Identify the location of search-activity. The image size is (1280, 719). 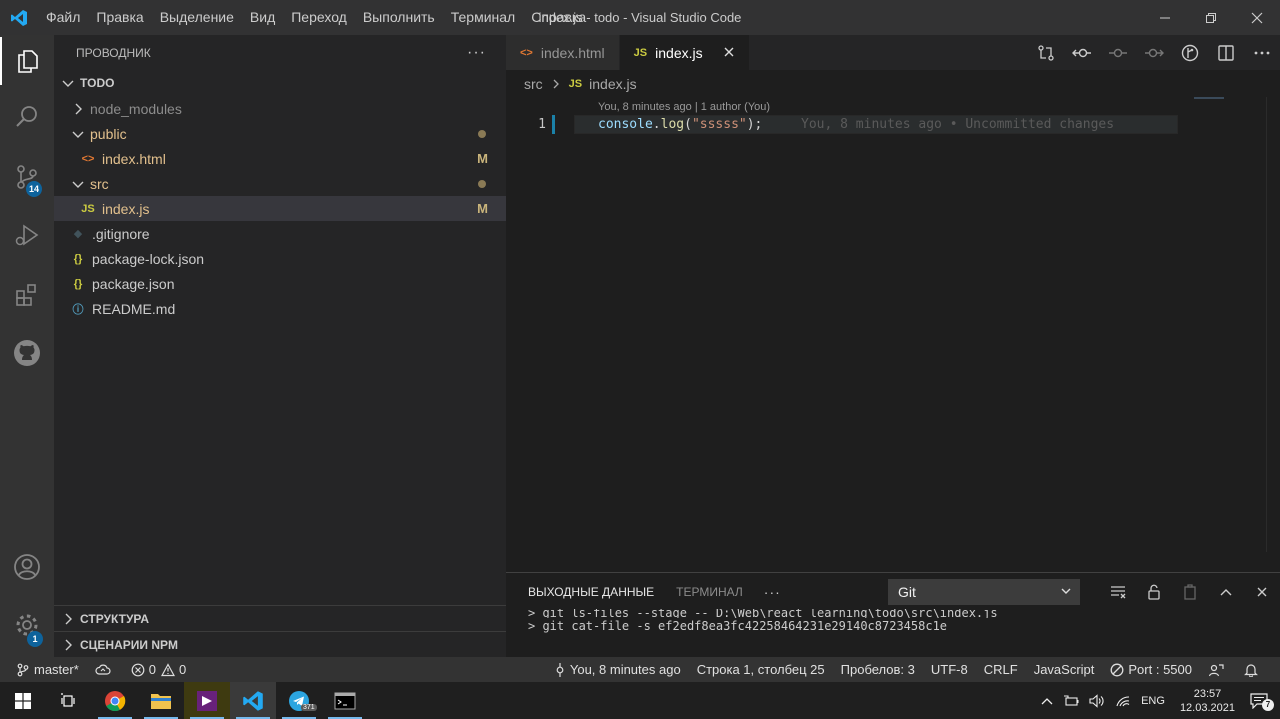
(27, 117).